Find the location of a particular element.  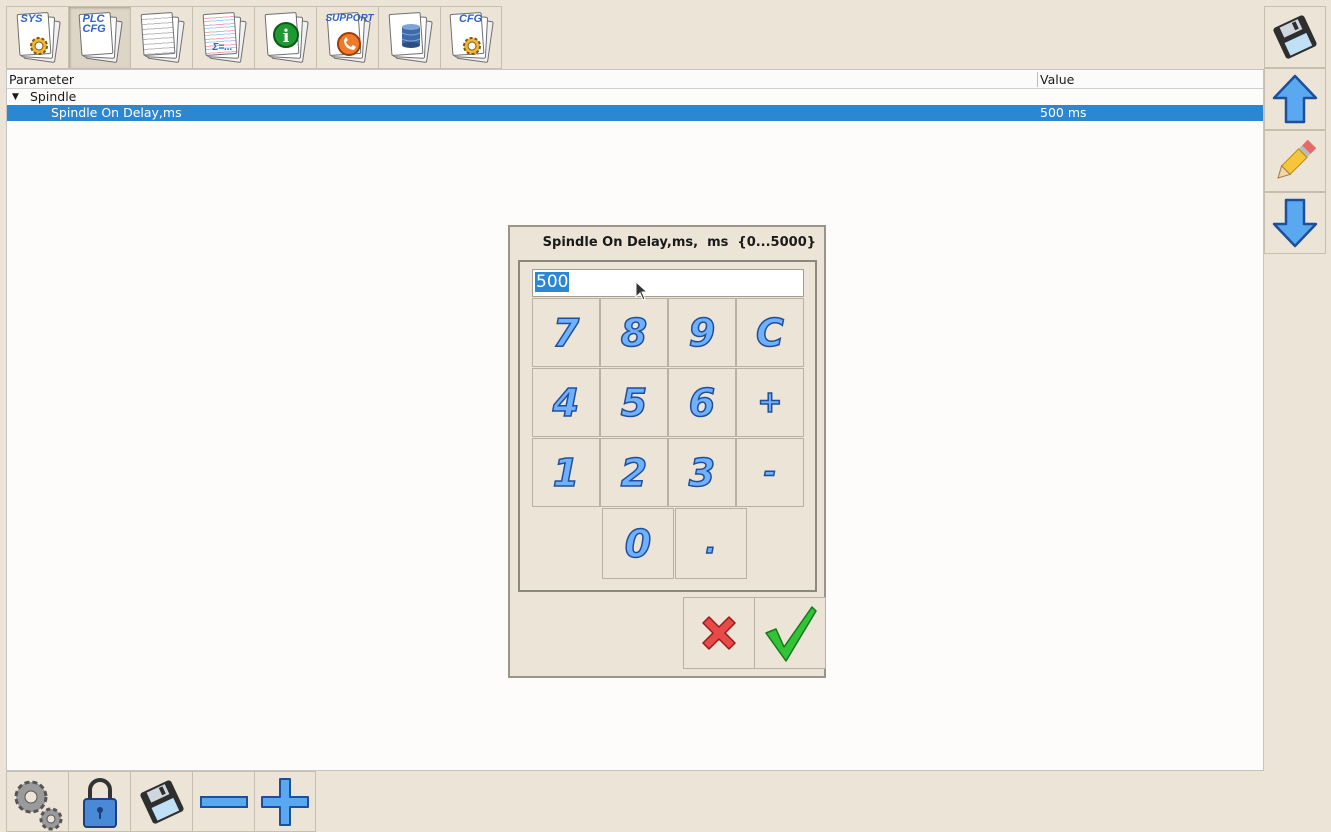

save-button is located at coordinates (1295, 37).